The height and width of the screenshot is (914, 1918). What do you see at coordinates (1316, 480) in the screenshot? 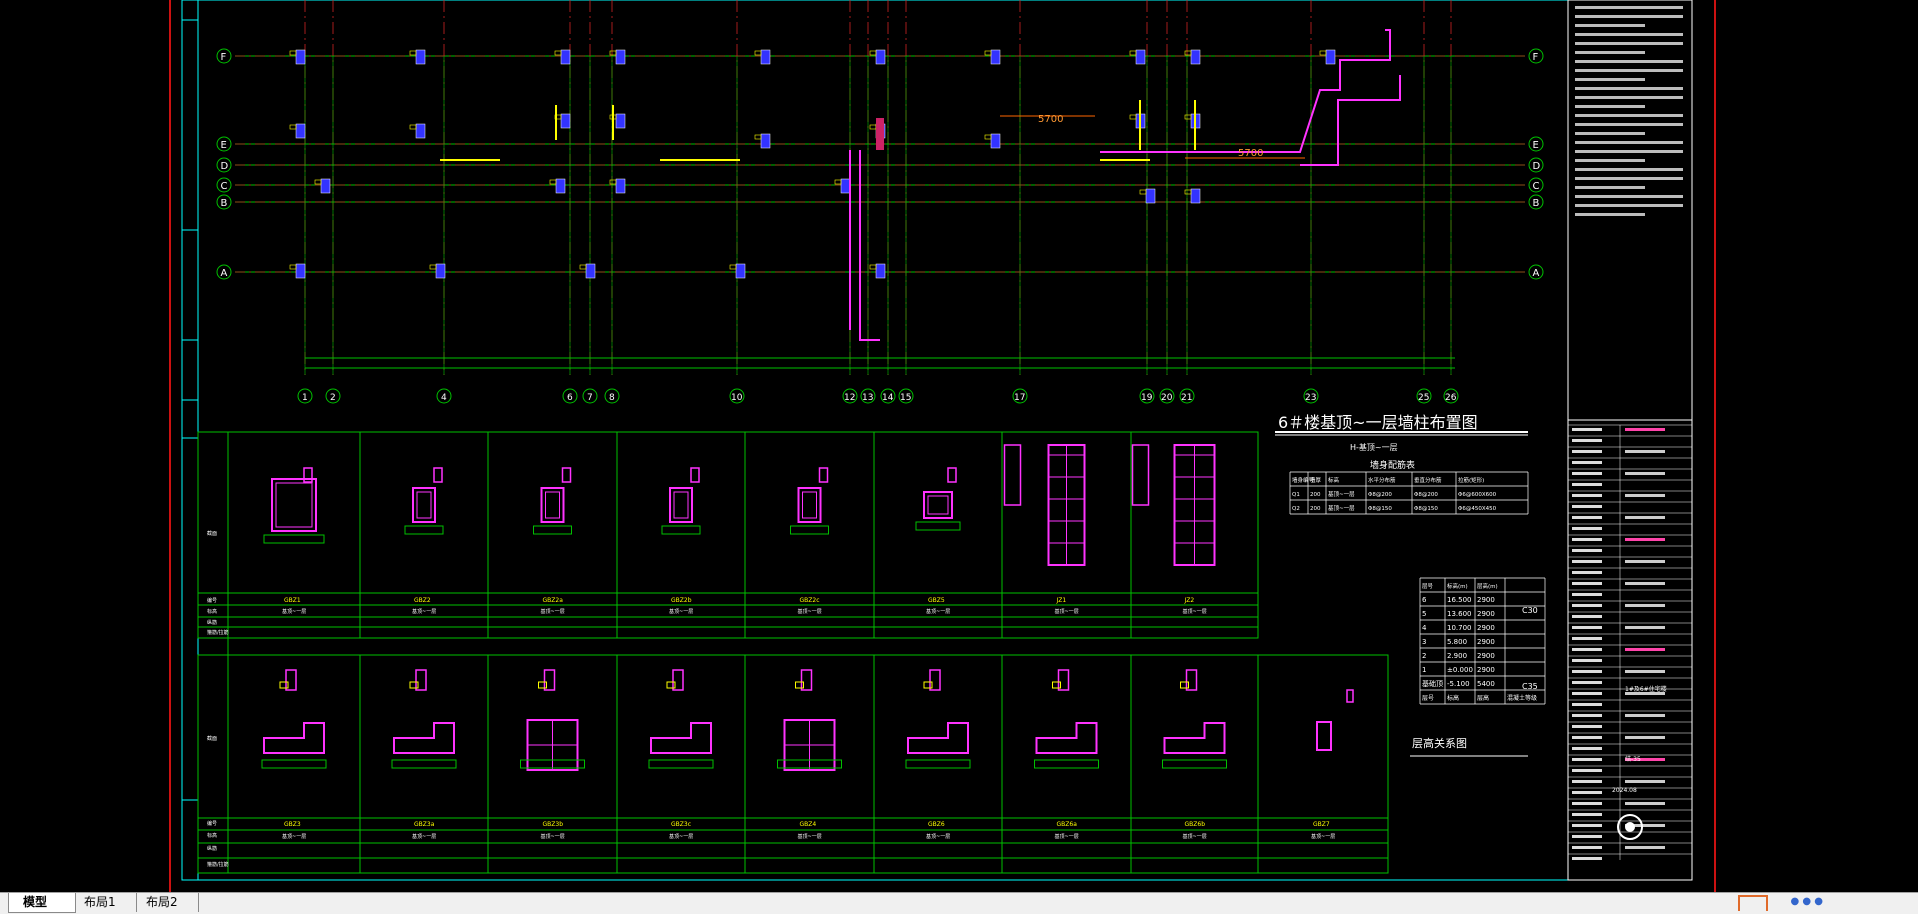
I see `wall-table-cell: 墙厚` at bounding box center [1316, 480].